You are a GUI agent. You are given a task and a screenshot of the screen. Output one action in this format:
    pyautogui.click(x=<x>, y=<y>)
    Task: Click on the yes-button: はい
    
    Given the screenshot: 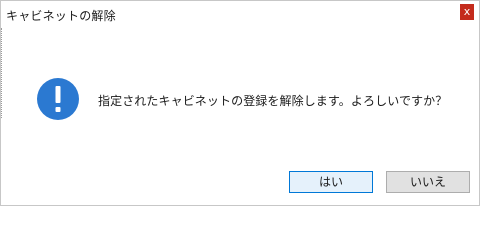 What is the action you would take?
    pyautogui.click(x=331, y=182)
    